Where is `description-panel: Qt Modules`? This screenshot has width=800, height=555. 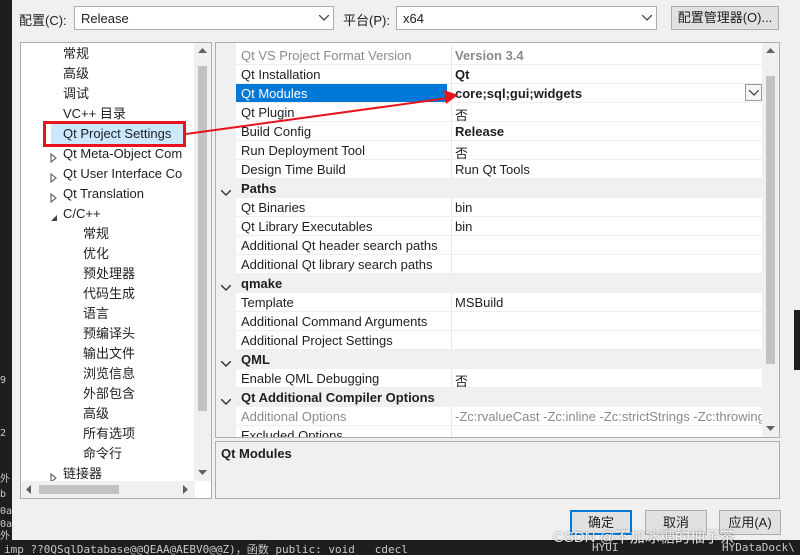 description-panel: Qt Modules is located at coordinates (497, 470).